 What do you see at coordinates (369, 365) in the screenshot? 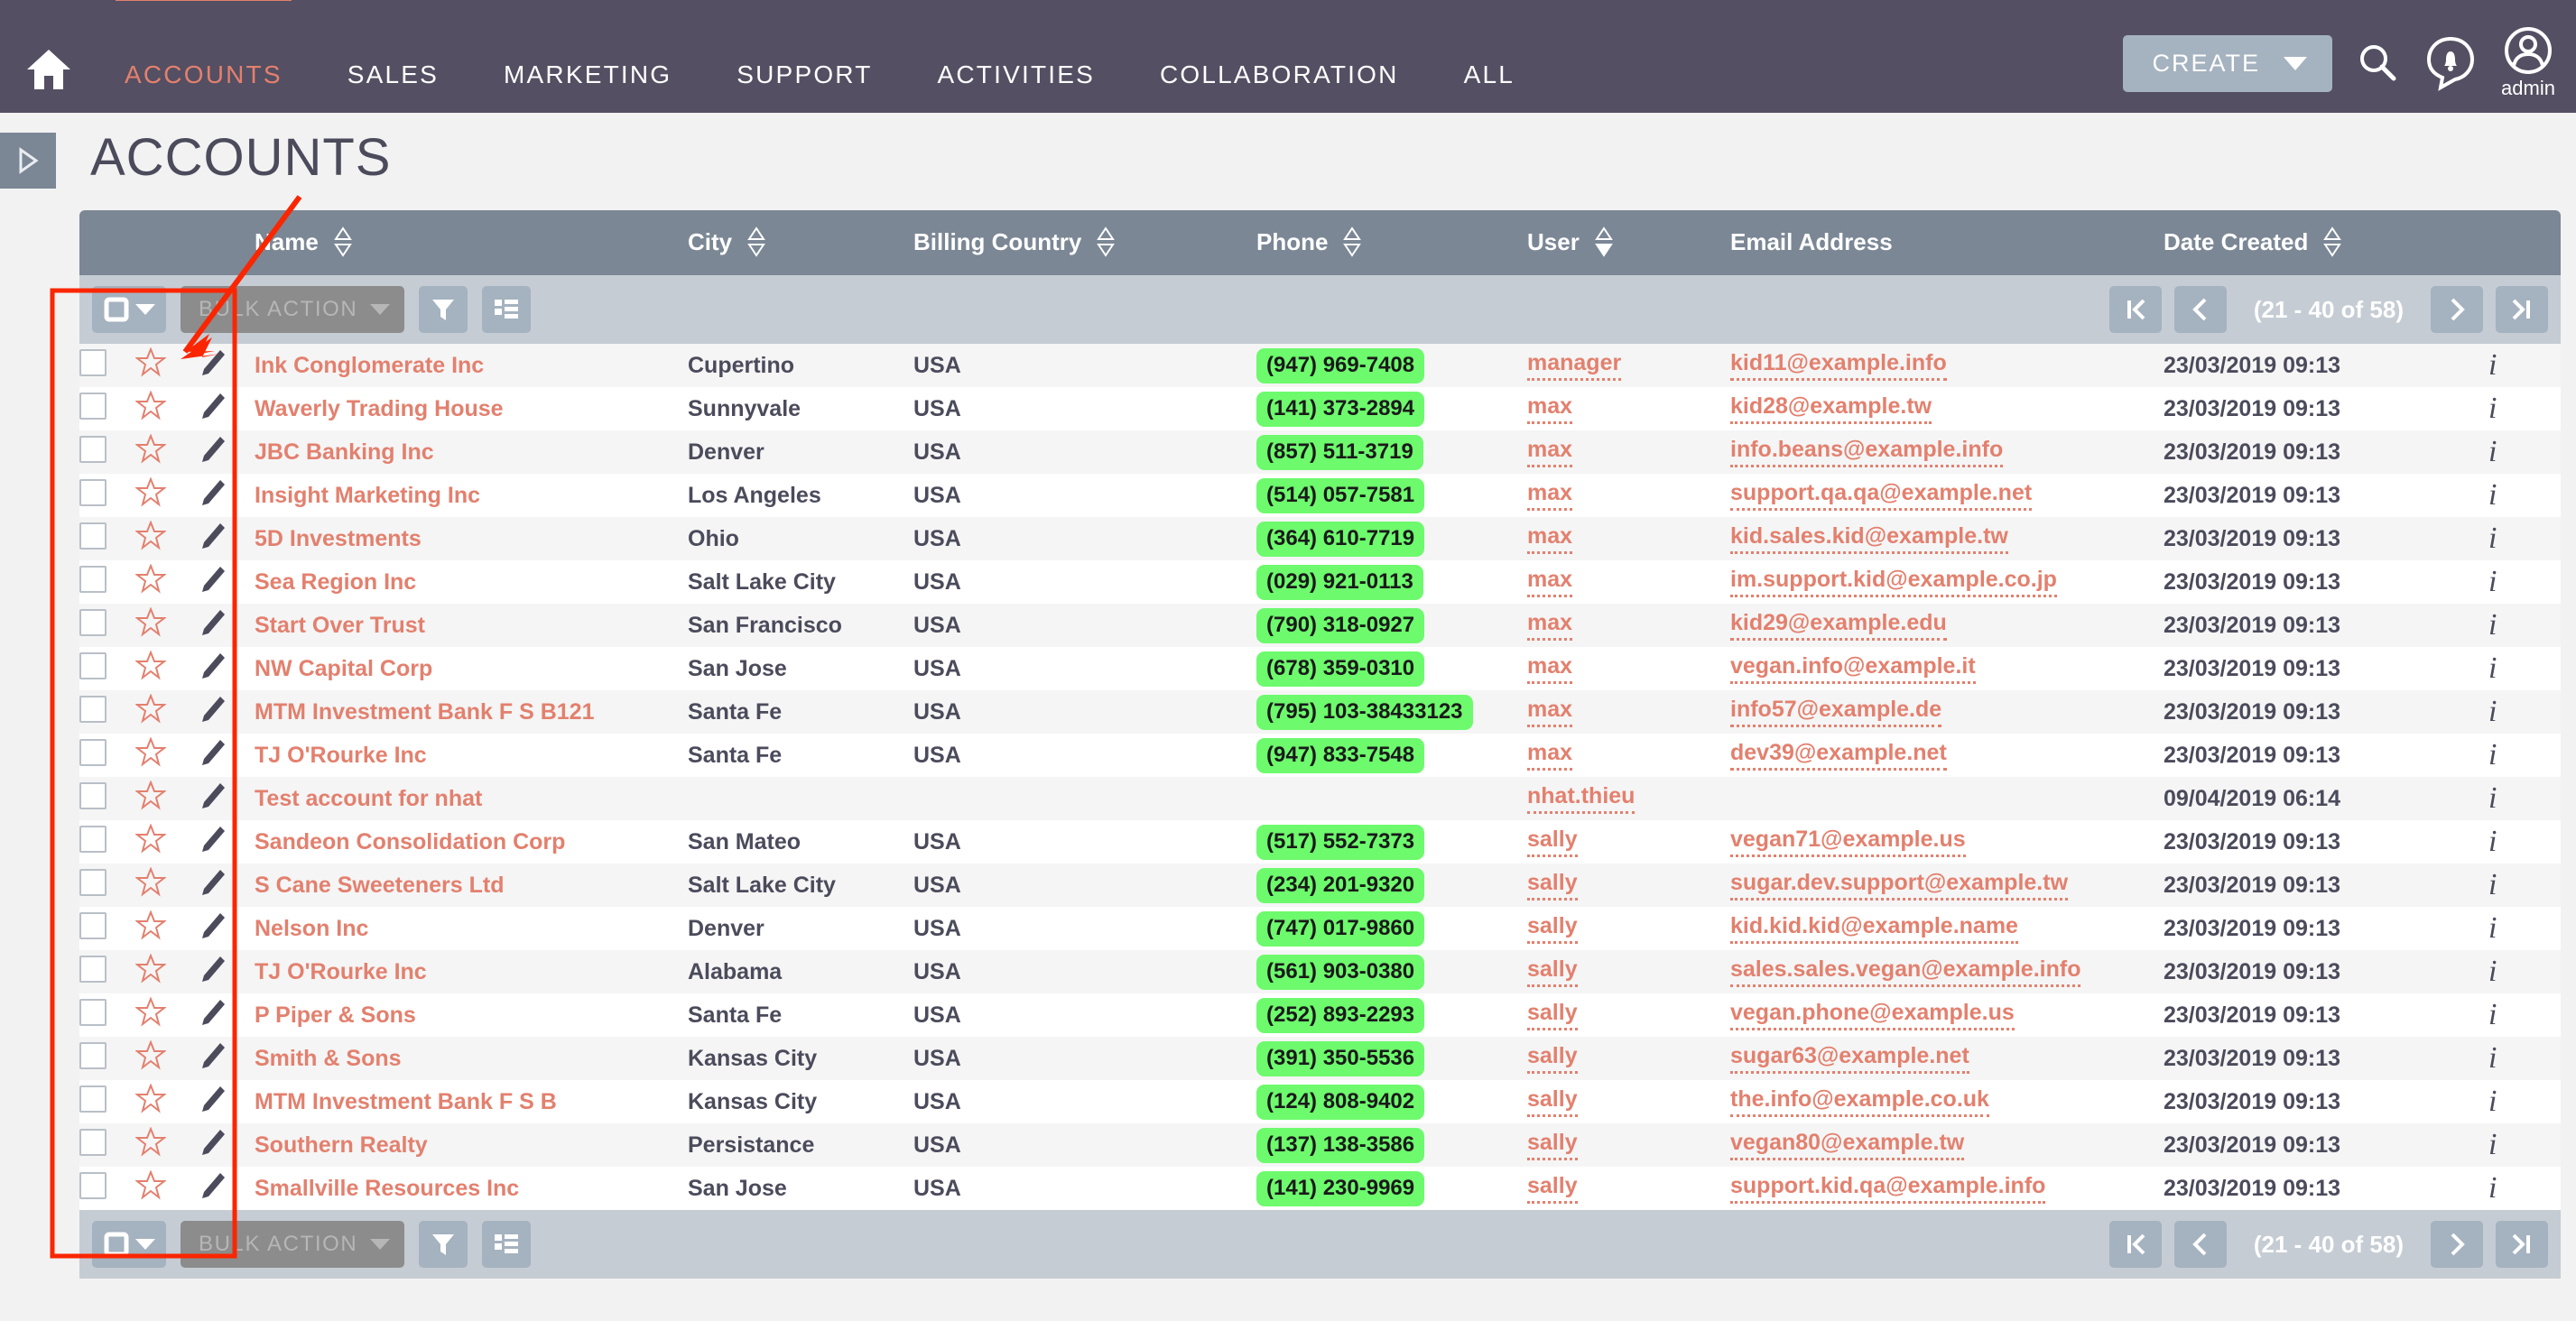
I see `account-name-link: Ink Conglomerate Inc` at bounding box center [369, 365].